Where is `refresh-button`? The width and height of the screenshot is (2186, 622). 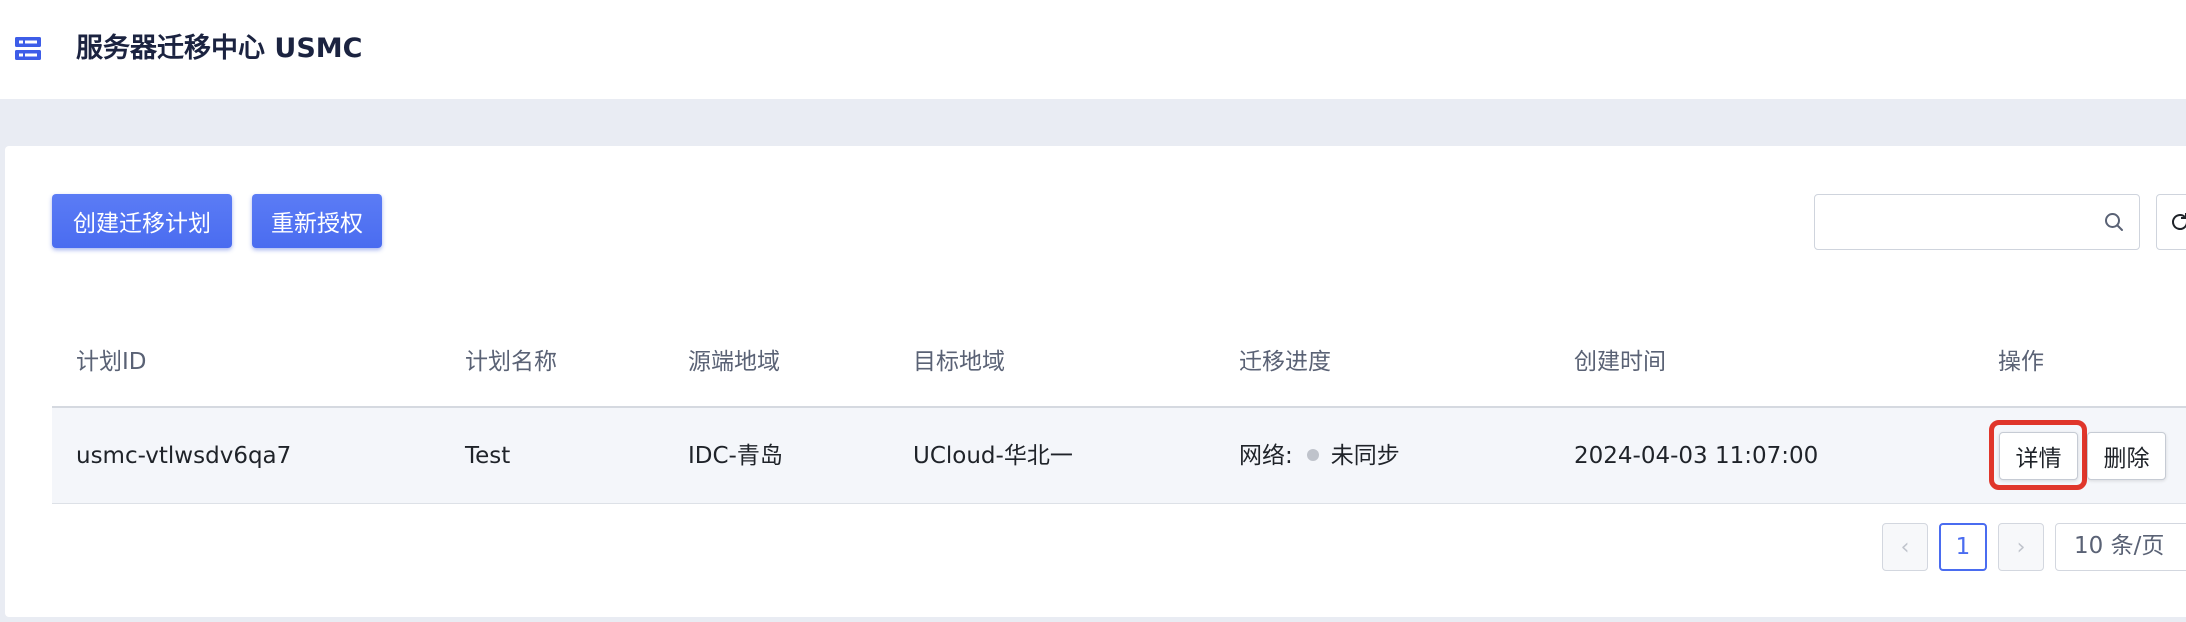 refresh-button is located at coordinates (2171, 222).